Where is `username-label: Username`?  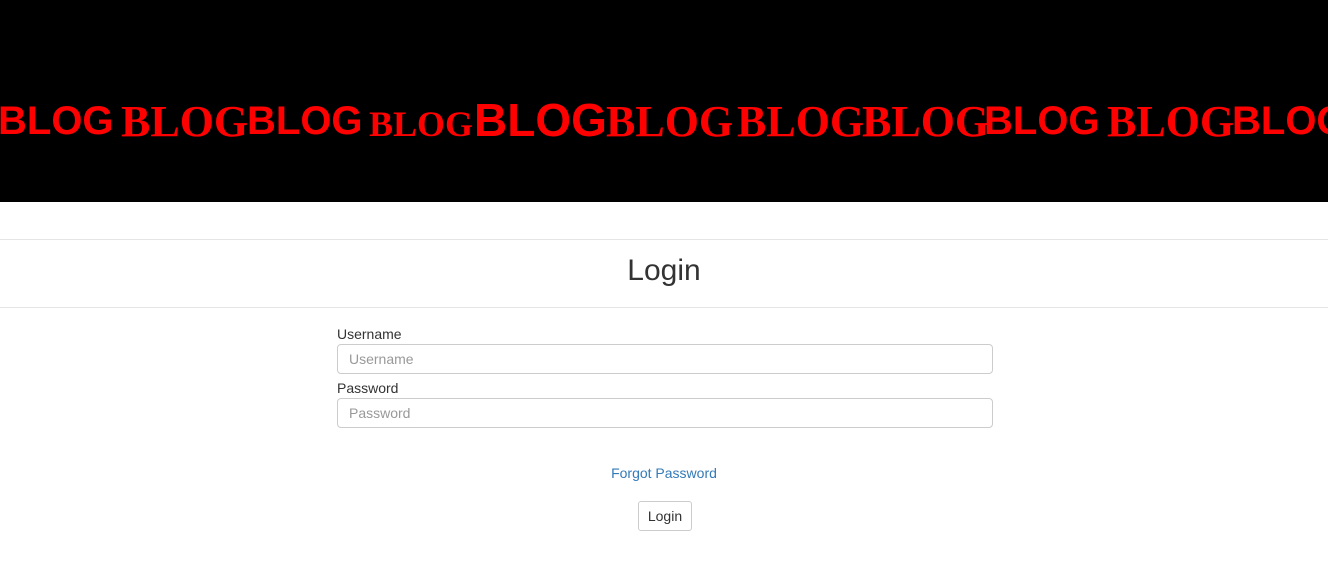 username-label: Username is located at coordinates (369, 334).